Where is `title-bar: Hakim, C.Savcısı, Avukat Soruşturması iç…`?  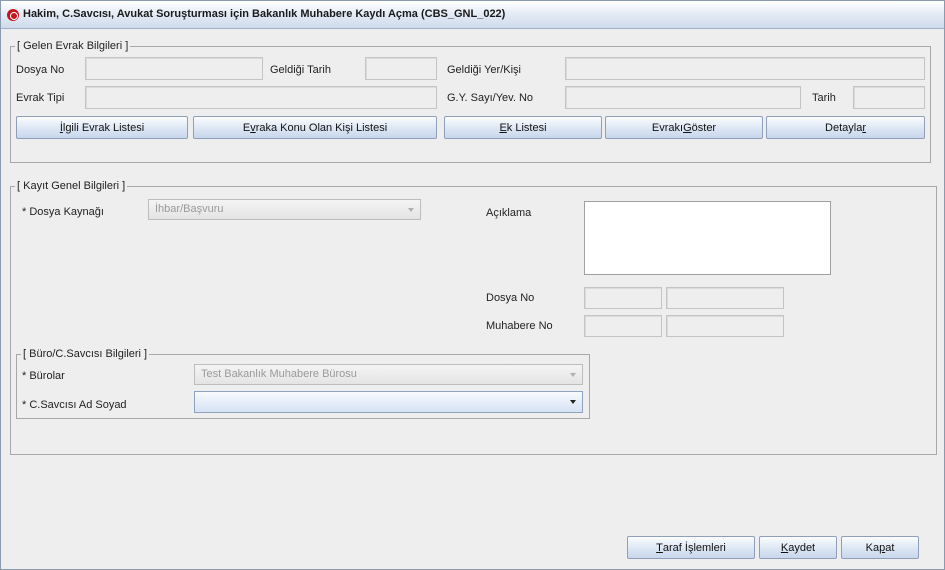
title-bar: Hakim, C.Savcısı, Avukat Soruşturması iç… is located at coordinates (472, 15).